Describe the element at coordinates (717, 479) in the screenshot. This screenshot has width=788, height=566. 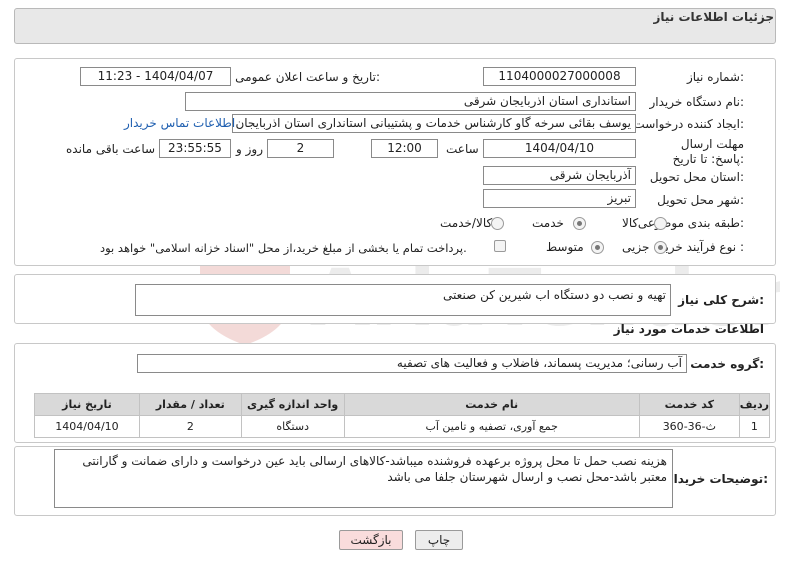
I see `buyer-notes-label: توضیحات خریدار:` at that location.